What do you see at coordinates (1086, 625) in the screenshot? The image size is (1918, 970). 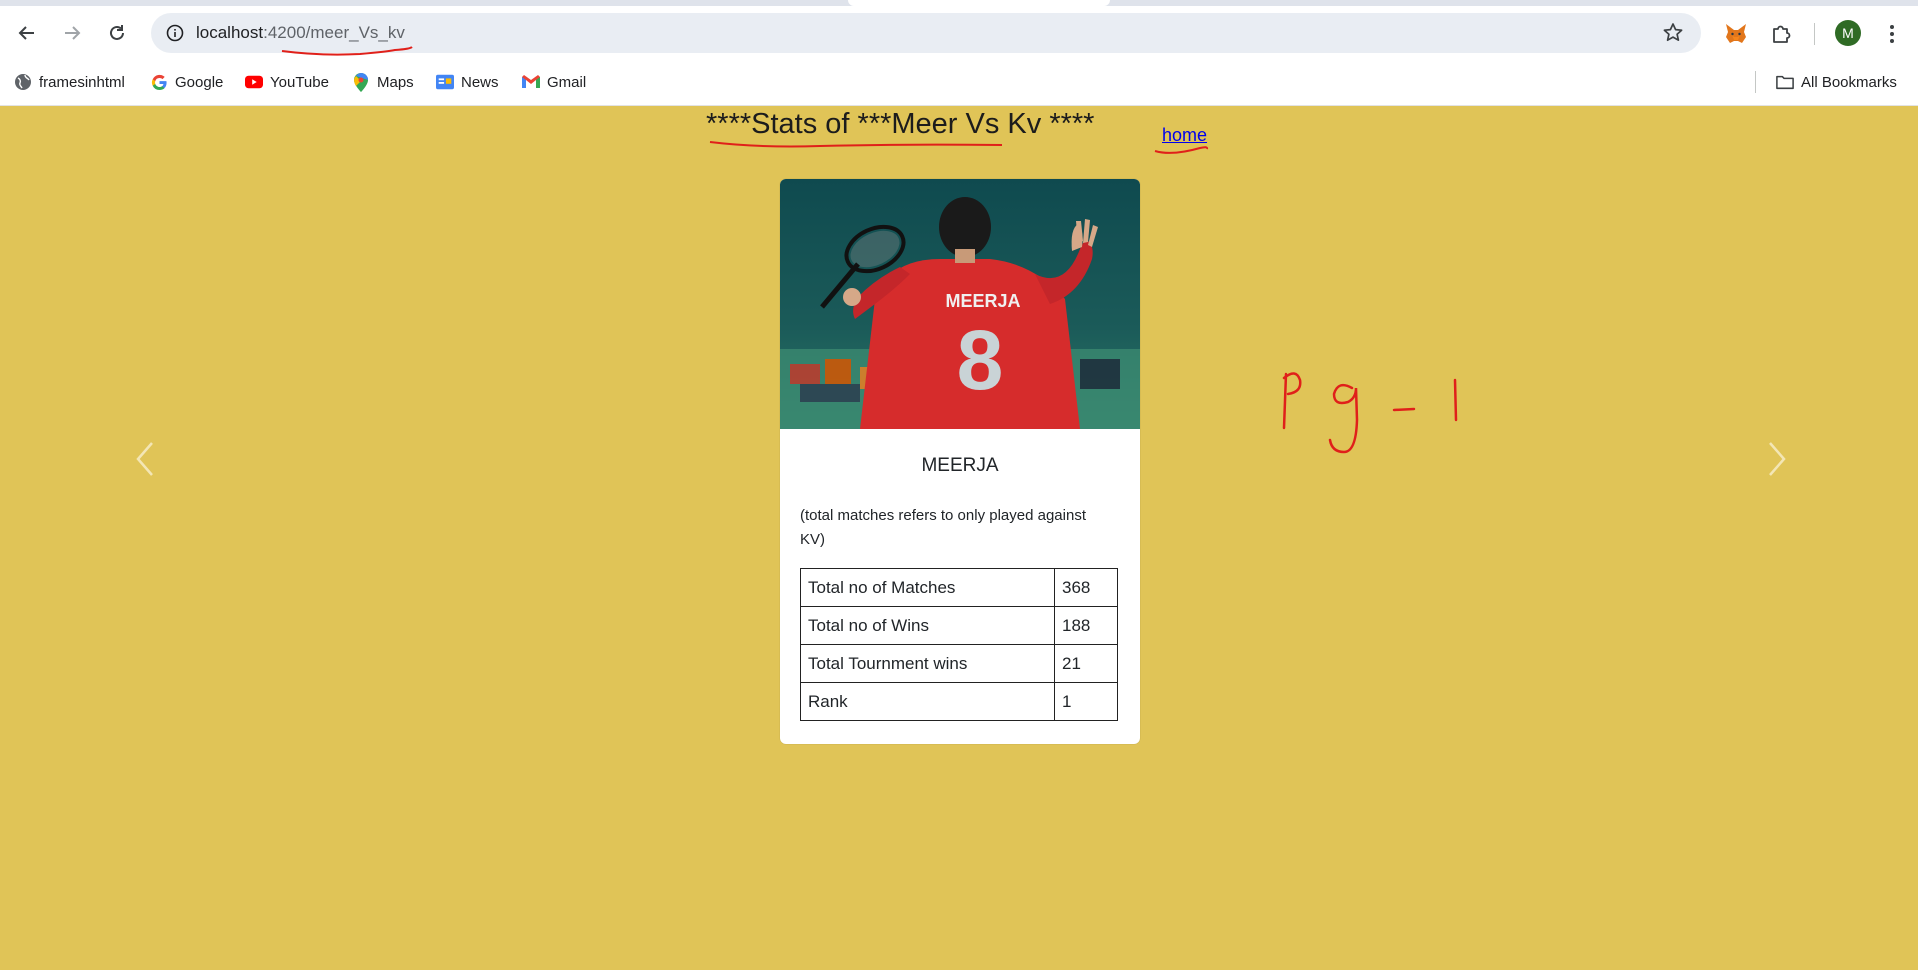 I see `stat-value: 188` at bounding box center [1086, 625].